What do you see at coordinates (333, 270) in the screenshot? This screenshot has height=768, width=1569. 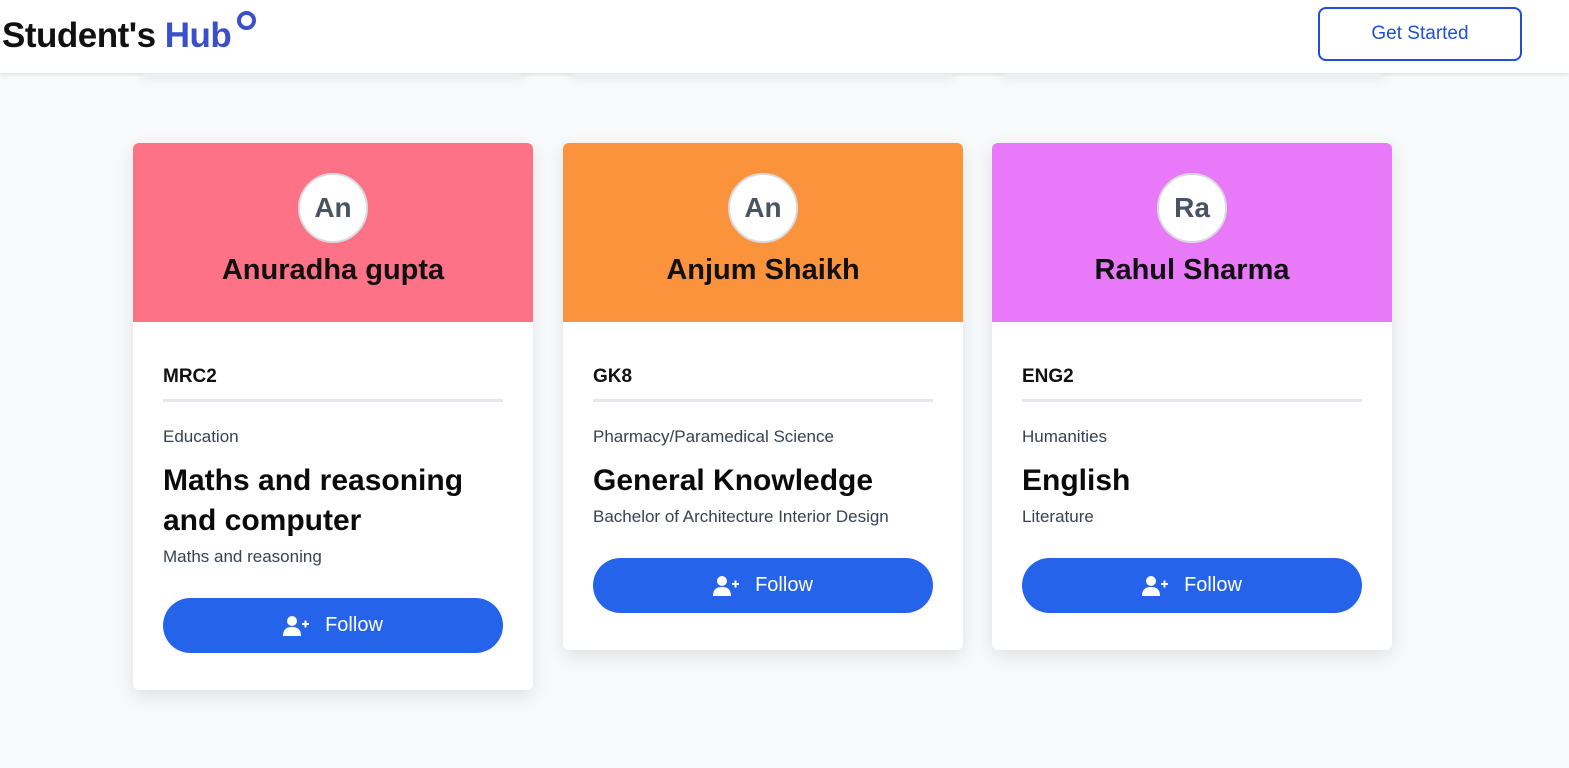 I see `teacher-name: Anuradha gupta` at bounding box center [333, 270].